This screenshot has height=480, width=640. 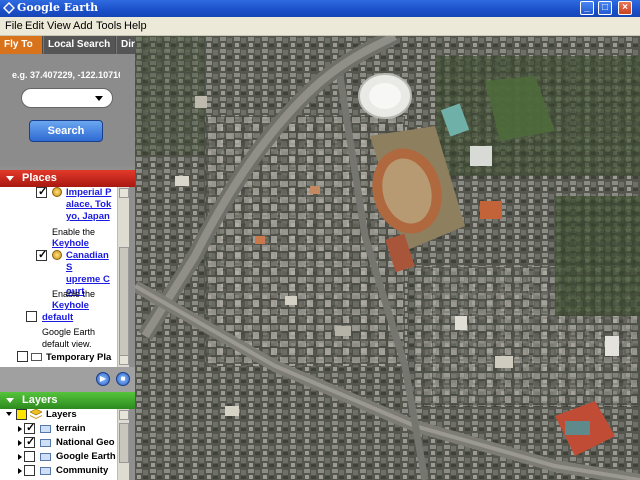 What do you see at coordinates (99, 98) in the screenshot?
I see `chevron-down-icon` at bounding box center [99, 98].